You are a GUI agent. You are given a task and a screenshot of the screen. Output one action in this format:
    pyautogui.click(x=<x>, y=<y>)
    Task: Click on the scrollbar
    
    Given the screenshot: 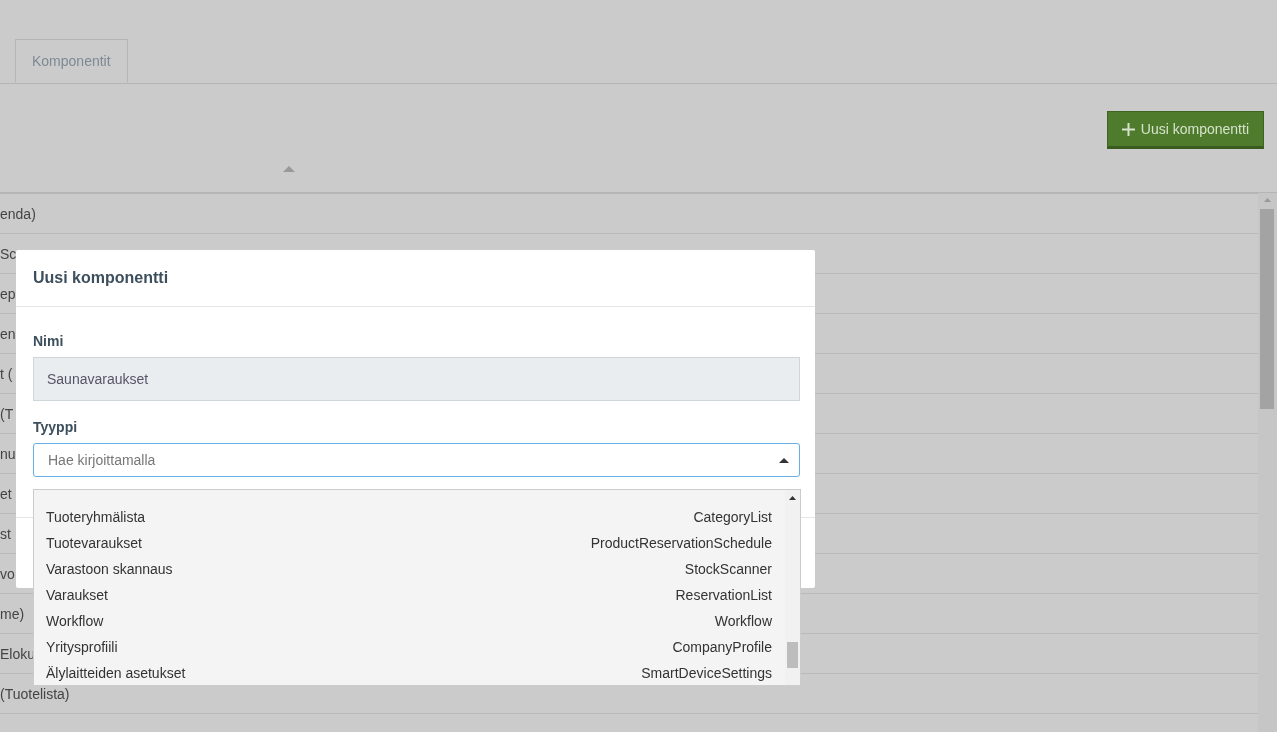 What is the action you would take?
    pyautogui.click(x=1267, y=462)
    